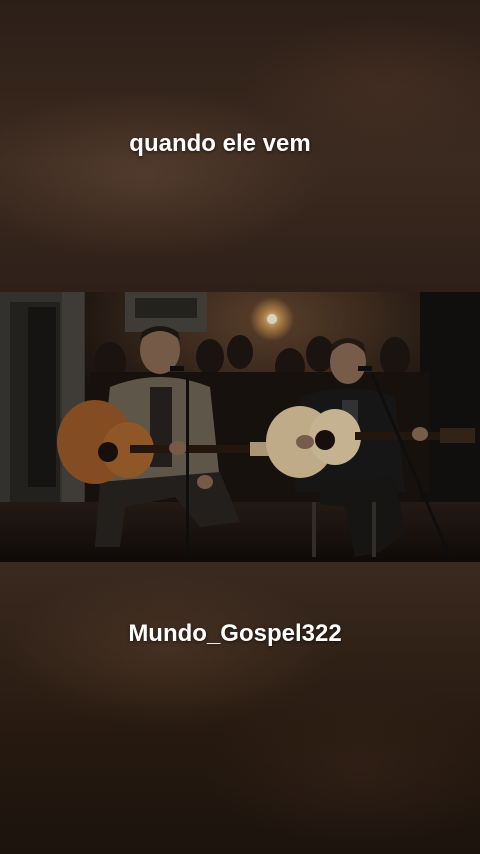 Image resolution: width=480 pixels, height=854 pixels. I want to click on caption-top: quando ele vem, so click(220, 143).